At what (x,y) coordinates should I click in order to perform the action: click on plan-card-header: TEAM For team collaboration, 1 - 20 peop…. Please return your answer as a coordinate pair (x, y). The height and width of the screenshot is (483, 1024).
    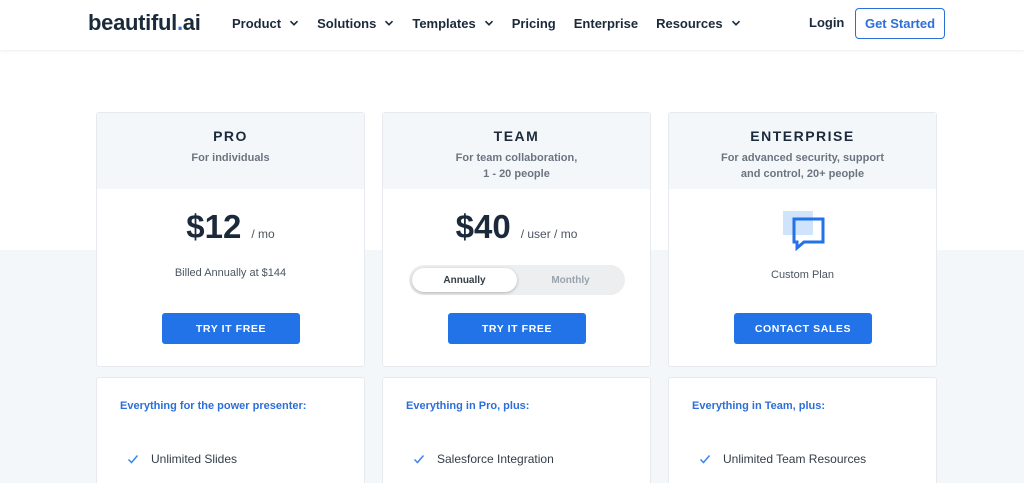
    Looking at the image, I should click on (516, 151).